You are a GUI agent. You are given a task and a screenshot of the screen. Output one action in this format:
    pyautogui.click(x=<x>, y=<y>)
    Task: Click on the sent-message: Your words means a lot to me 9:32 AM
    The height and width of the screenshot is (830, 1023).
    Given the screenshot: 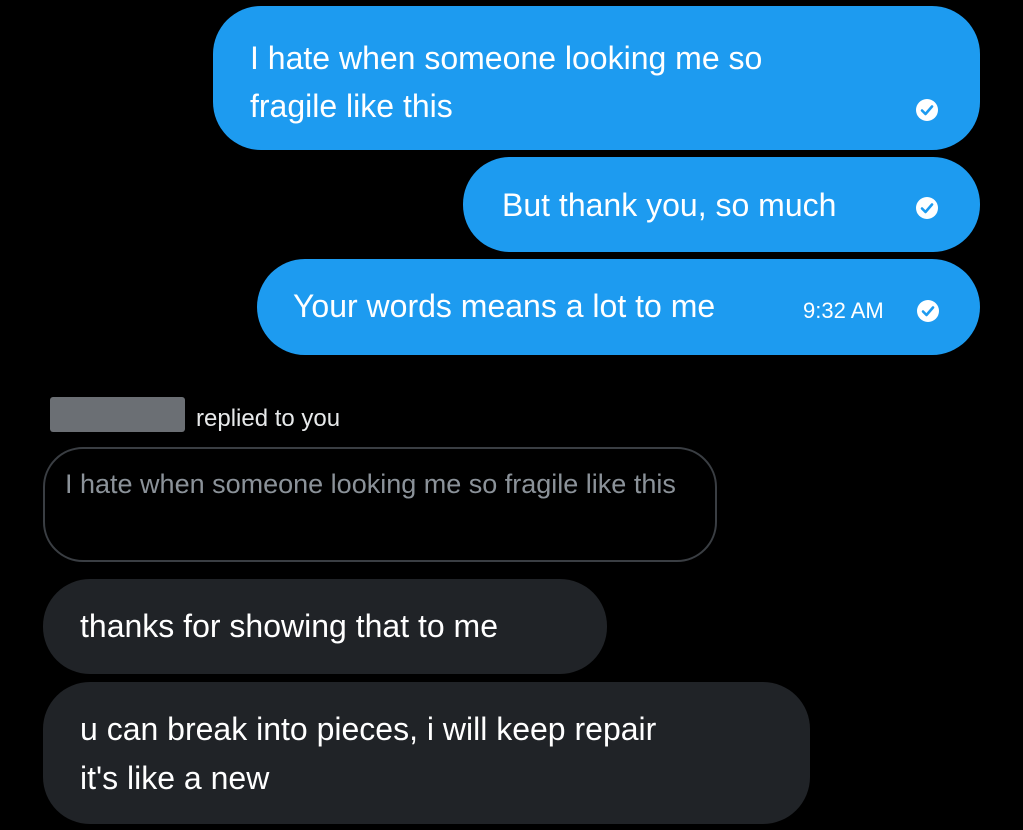 What is the action you would take?
    pyautogui.click(x=618, y=307)
    